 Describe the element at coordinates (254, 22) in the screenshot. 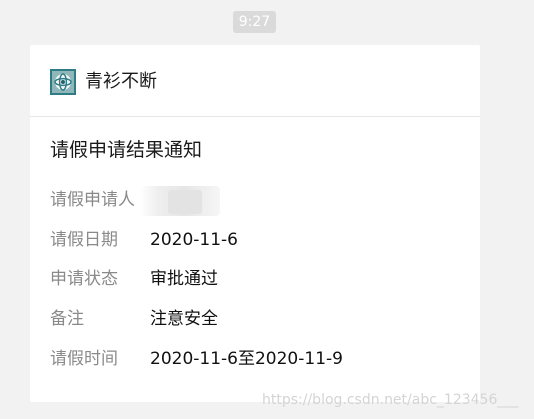

I see `message-timestamp: 9:27` at that location.